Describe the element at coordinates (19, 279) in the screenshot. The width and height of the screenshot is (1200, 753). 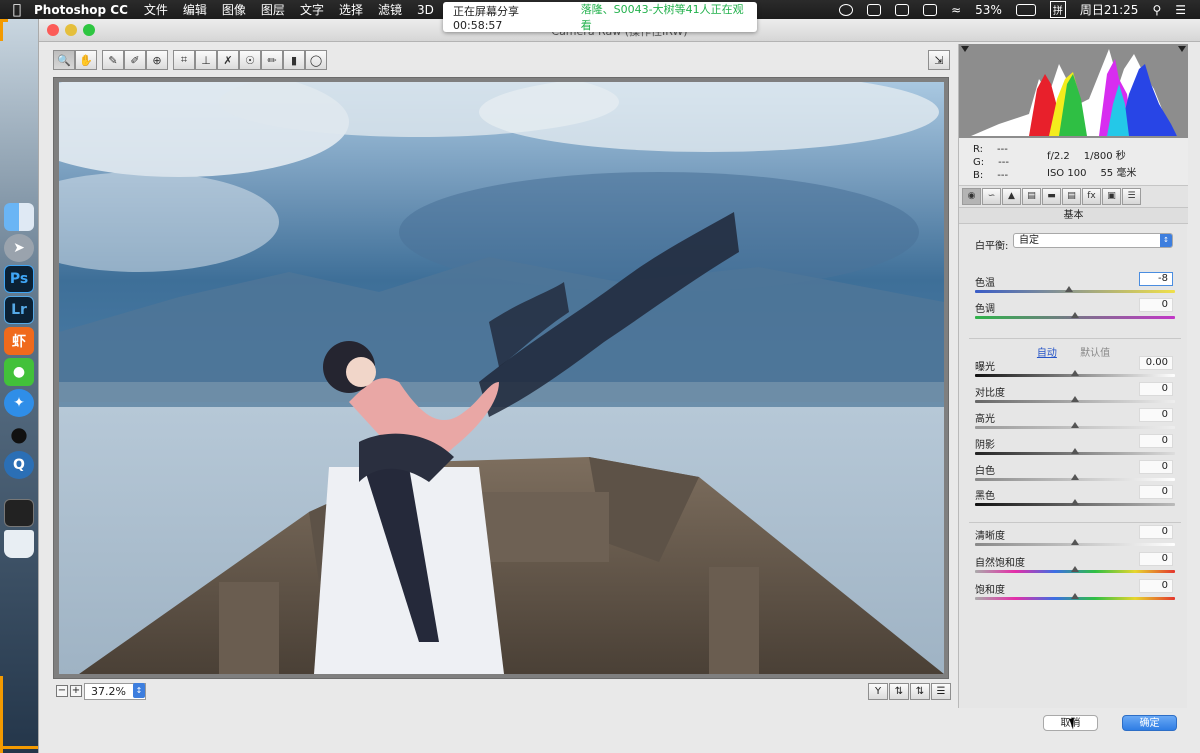
I see `photoshop-icon: Ps` at that location.